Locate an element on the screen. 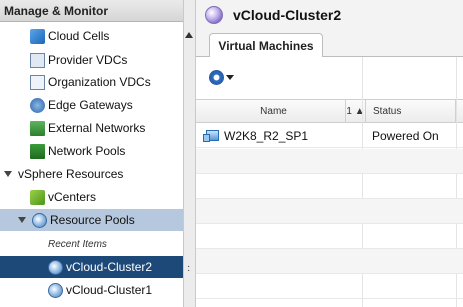 The height and width of the screenshot is (307, 463). column-header-sort: 1 ▲ is located at coordinates (356, 111).